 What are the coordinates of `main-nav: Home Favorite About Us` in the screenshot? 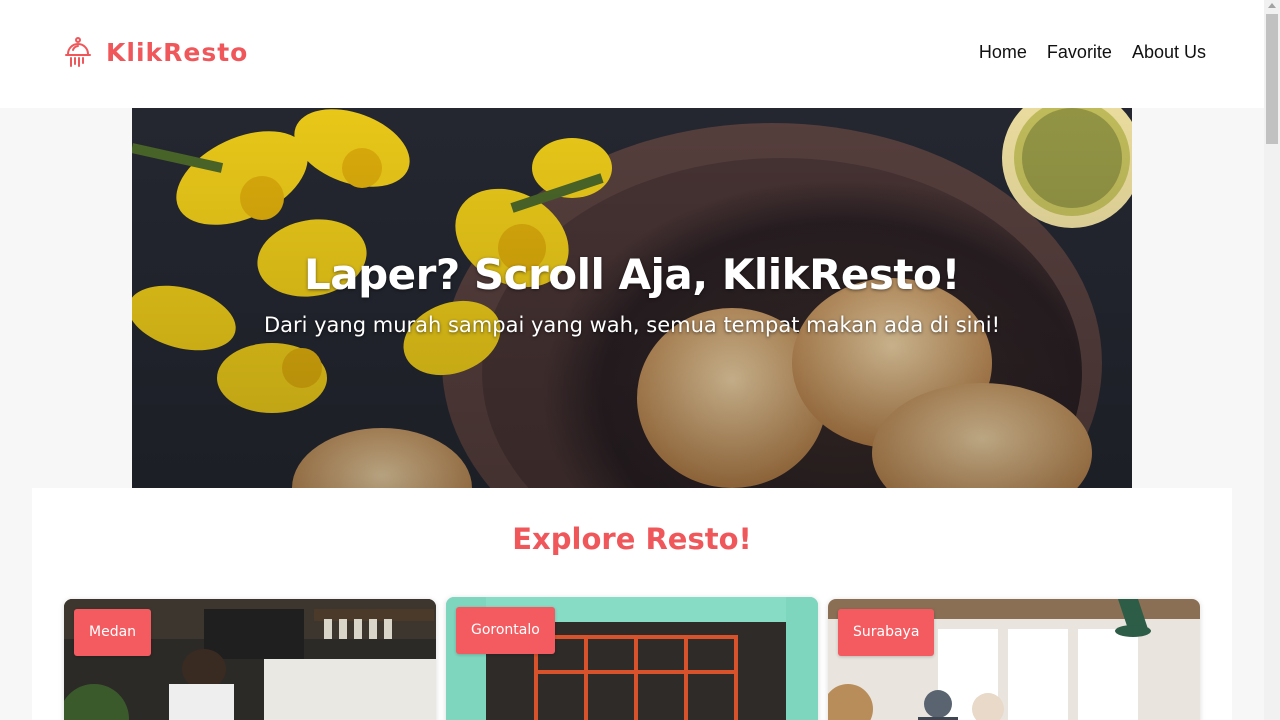 It's located at (1092, 52).